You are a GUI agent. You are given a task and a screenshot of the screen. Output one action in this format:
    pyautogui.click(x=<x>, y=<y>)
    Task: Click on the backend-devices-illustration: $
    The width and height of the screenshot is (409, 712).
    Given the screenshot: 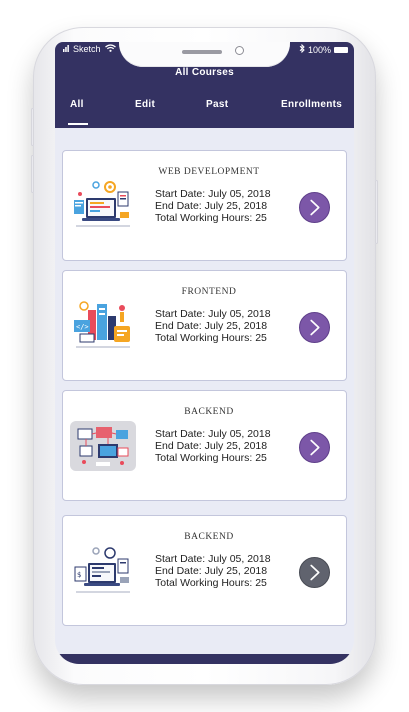 What is the action you would take?
    pyautogui.click(x=103, y=571)
    